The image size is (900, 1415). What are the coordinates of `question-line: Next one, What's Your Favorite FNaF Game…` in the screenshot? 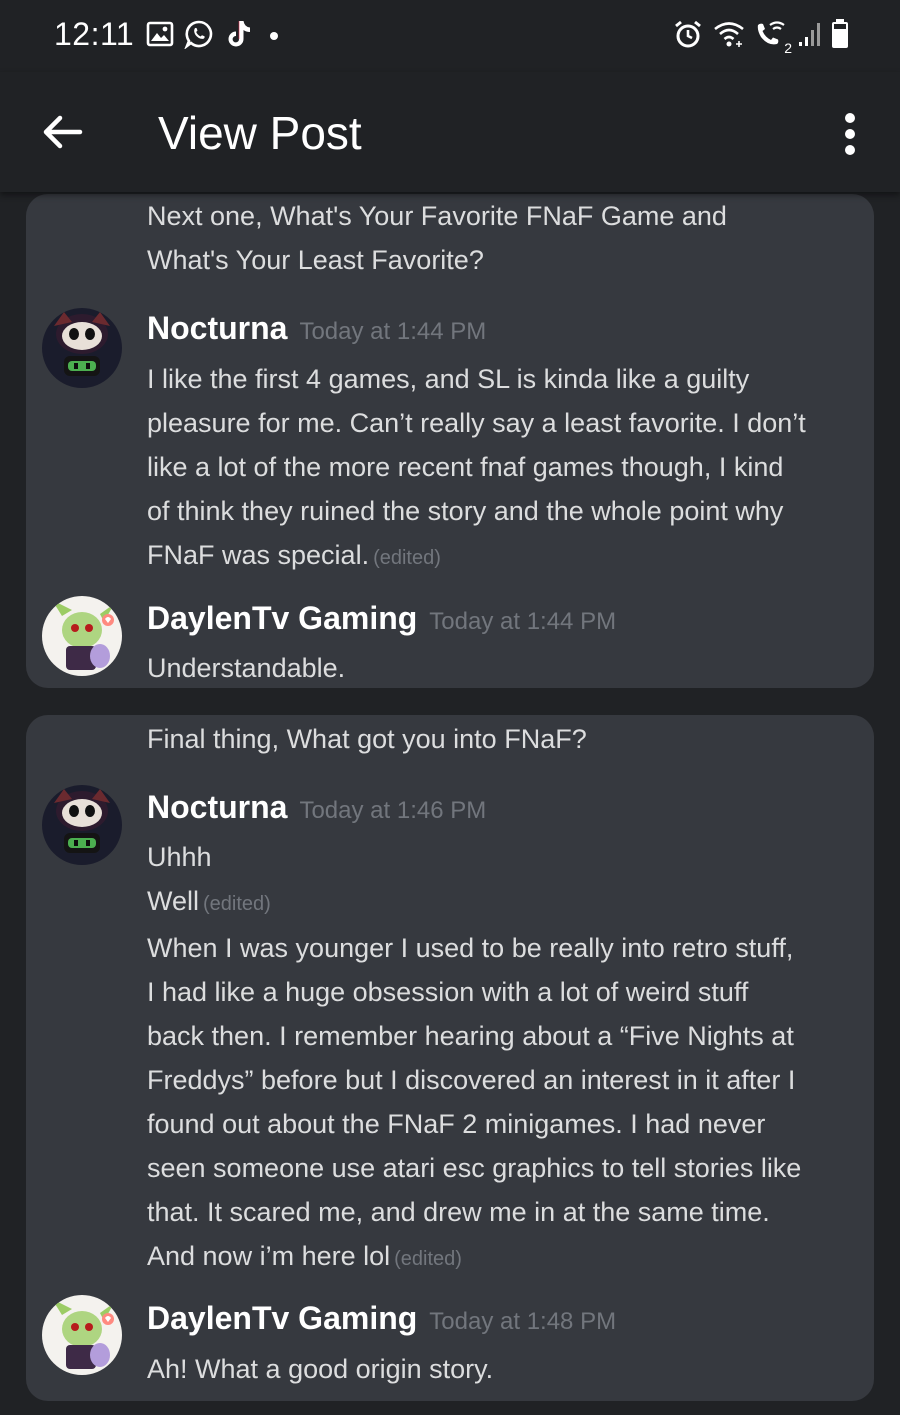 It's located at (437, 216).